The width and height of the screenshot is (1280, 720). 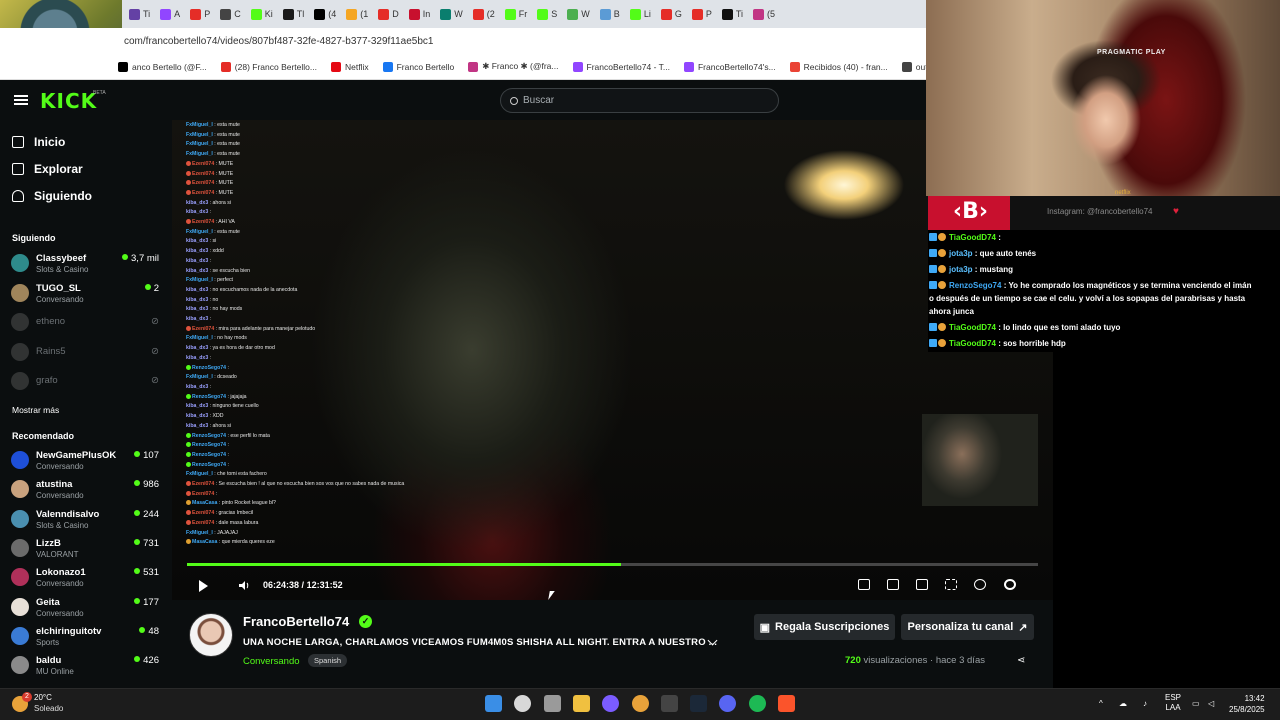 What do you see at coordinates (296, 621) in the screenshot?
I see `channel-name: FrancoBertello74` at bounding box center [296, 621].